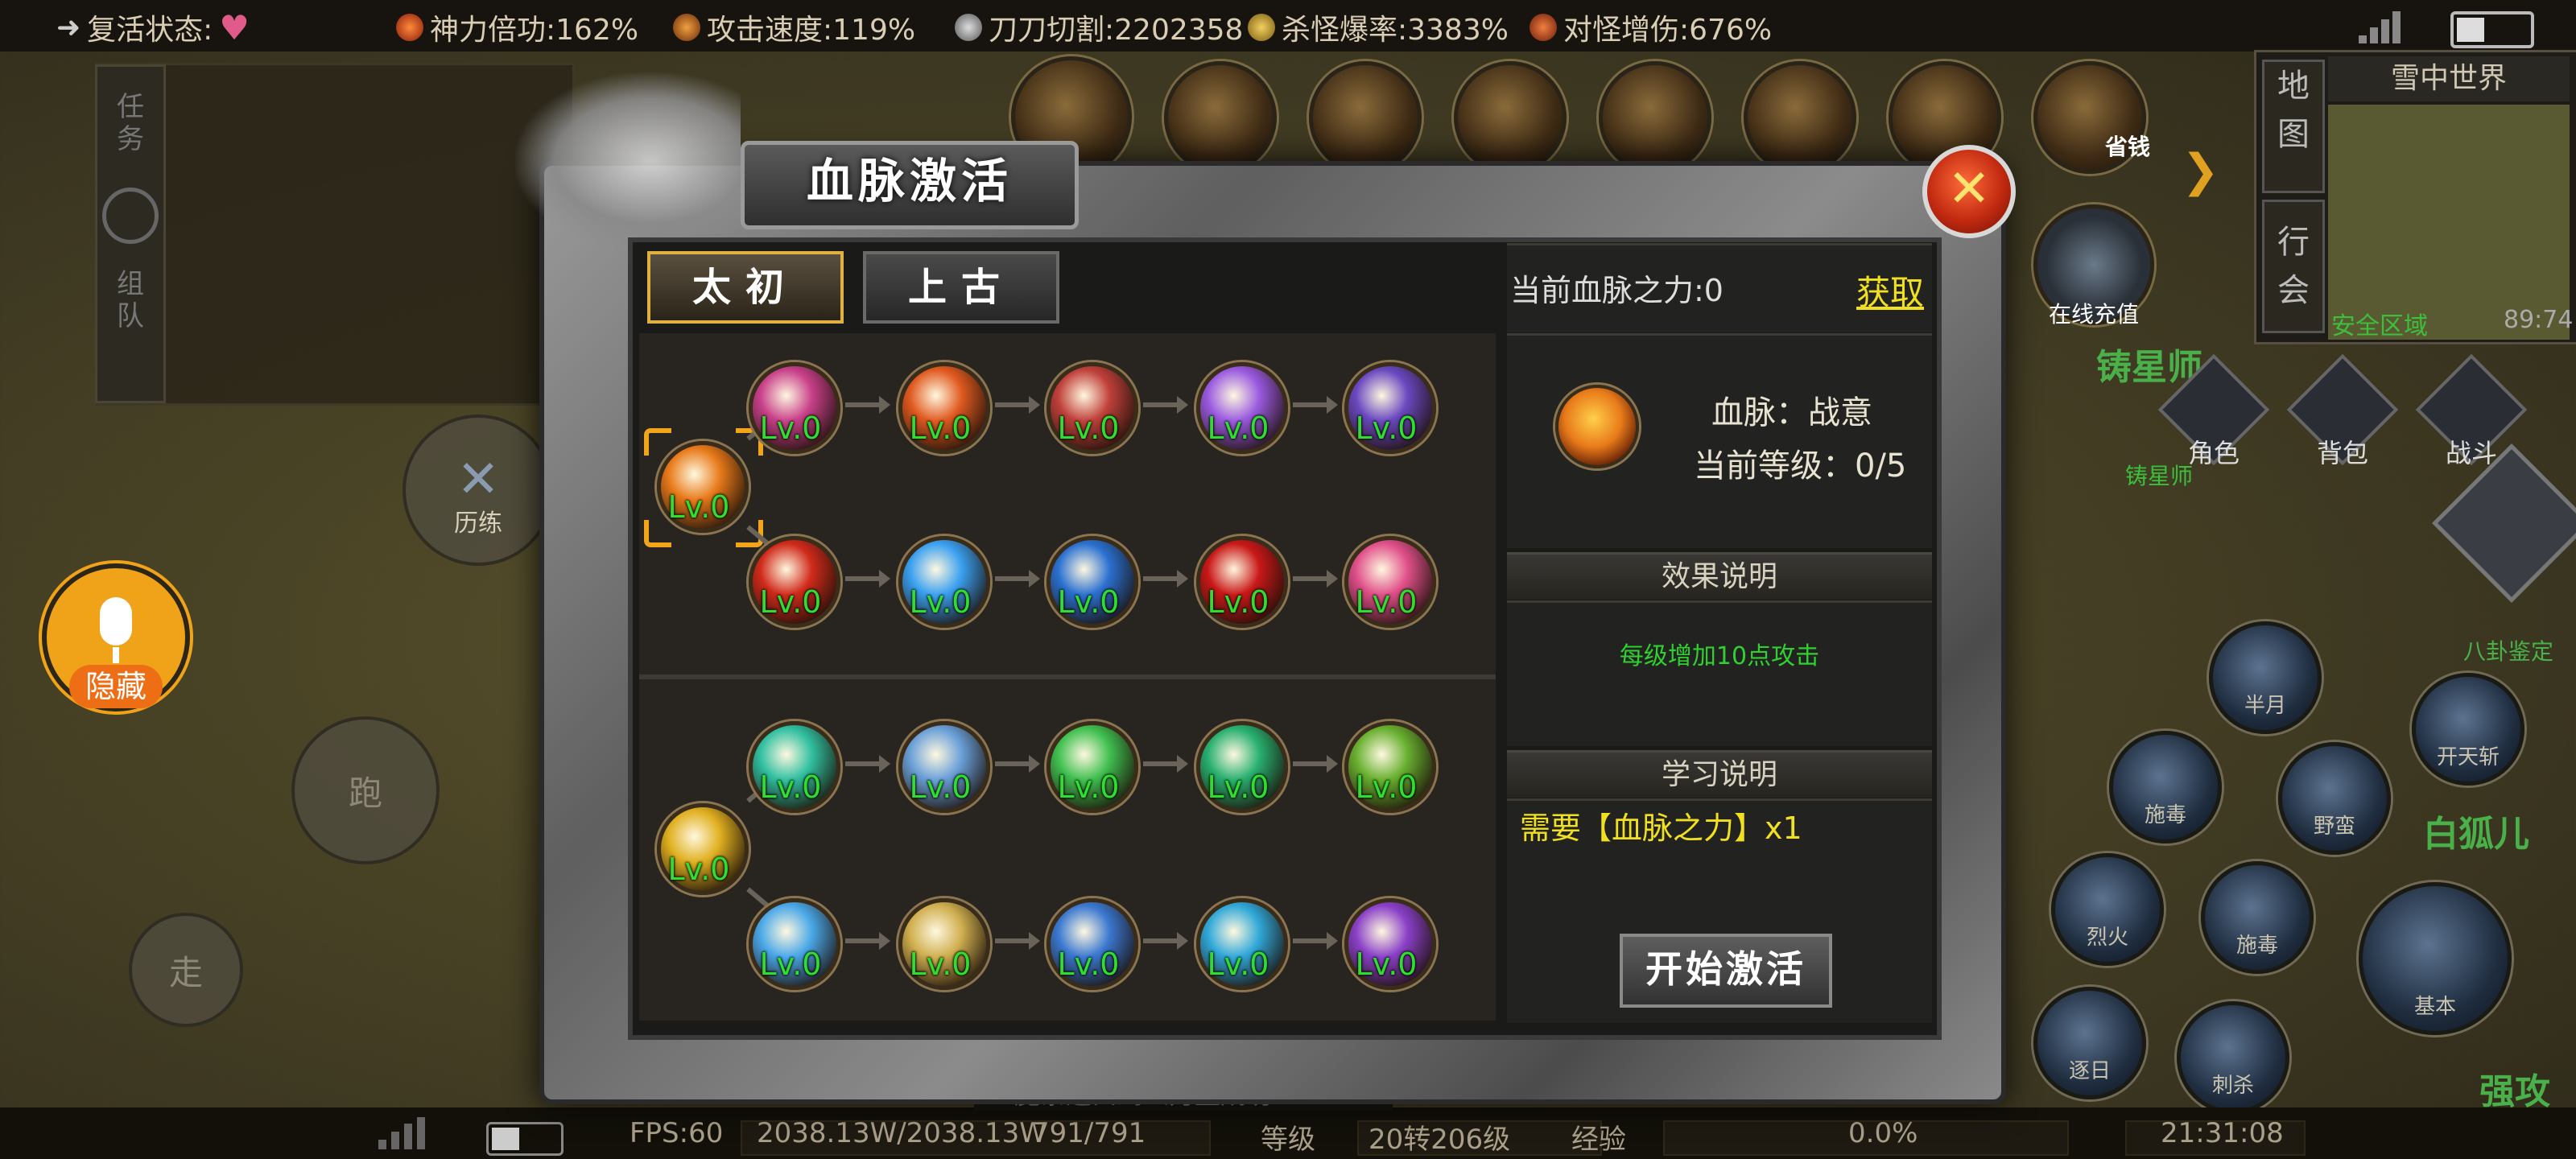  What do you see at coordinates (1543, 28) in the screenshot?
I see `sword-icon` at bounding box center [1543, 28].